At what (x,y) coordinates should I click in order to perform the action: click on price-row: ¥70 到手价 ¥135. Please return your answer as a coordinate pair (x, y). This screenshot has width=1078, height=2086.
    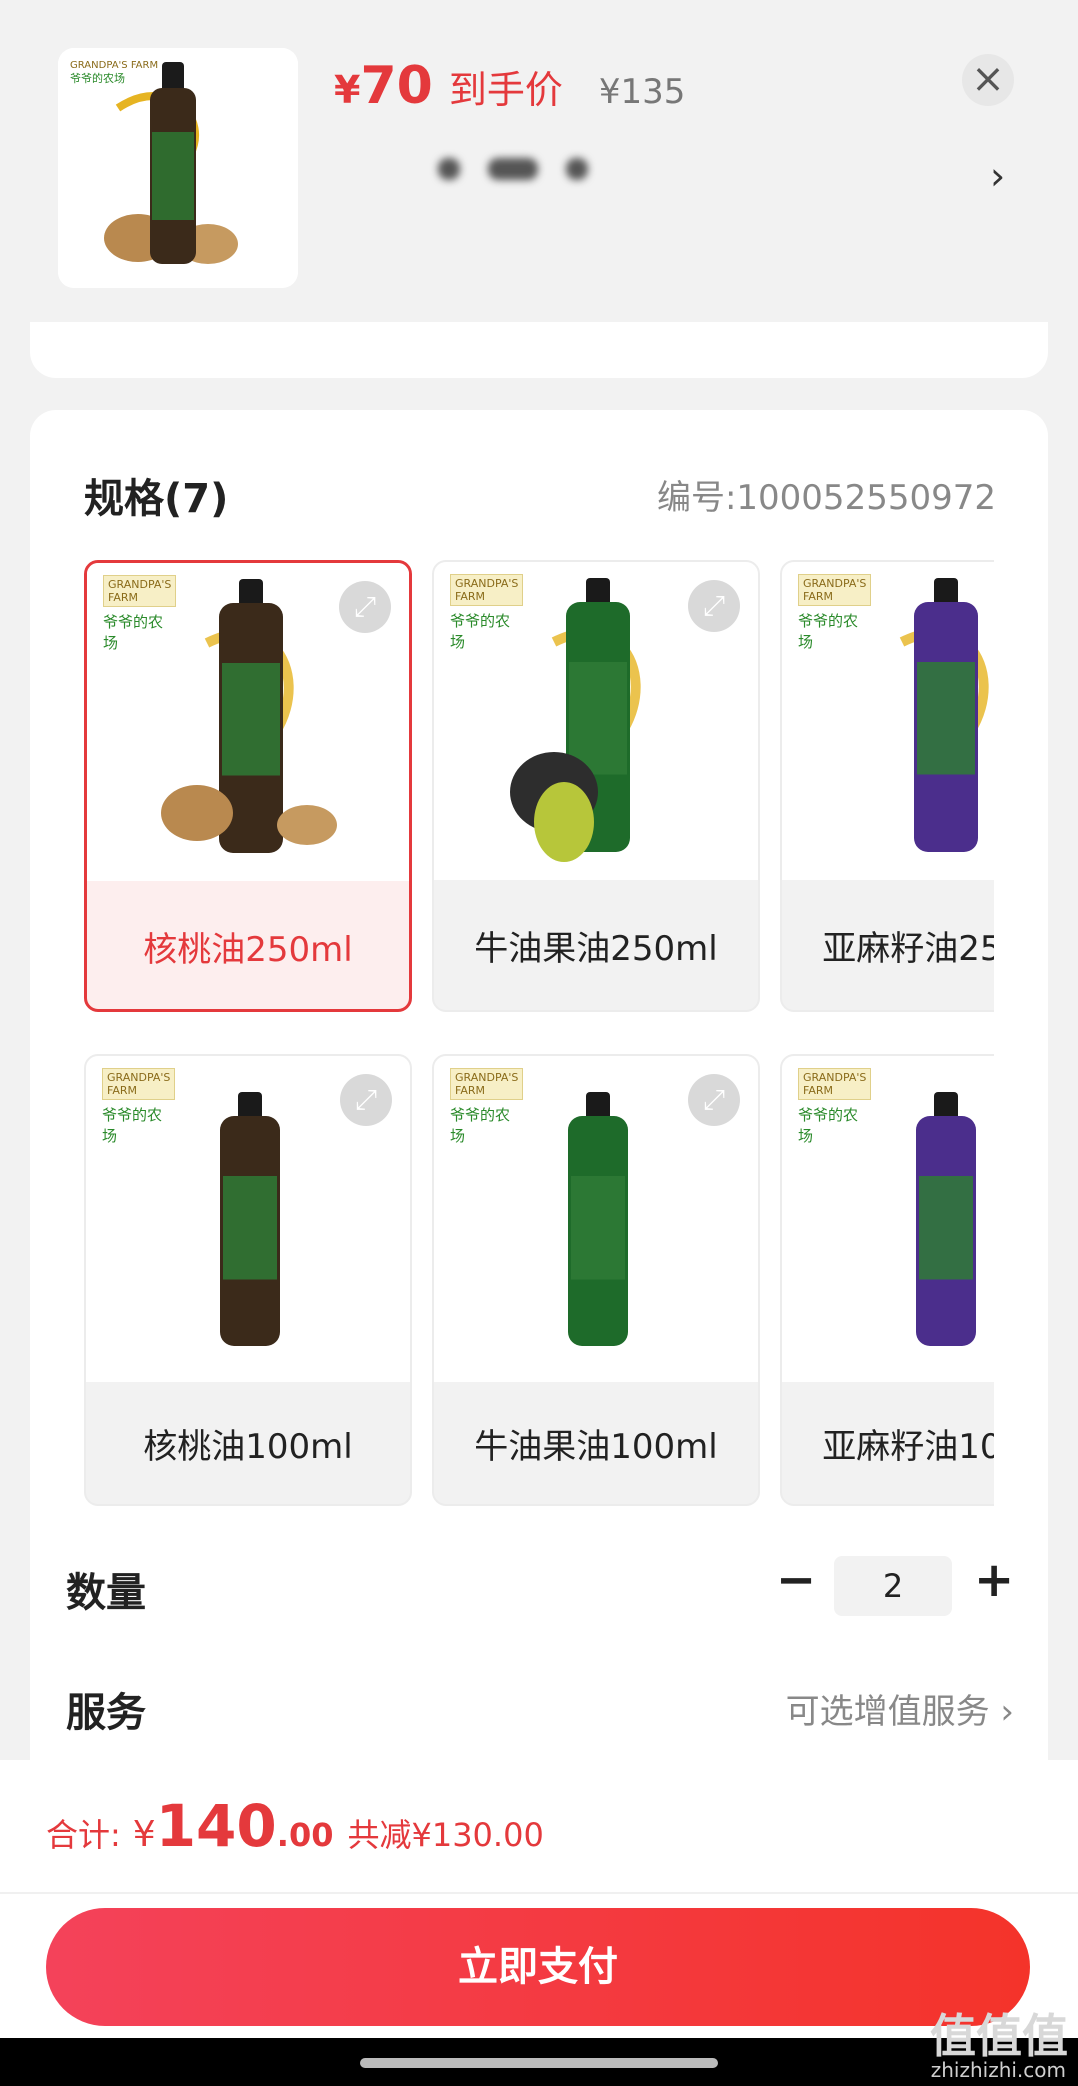
    Looking at the image, I should click on (509, 86).